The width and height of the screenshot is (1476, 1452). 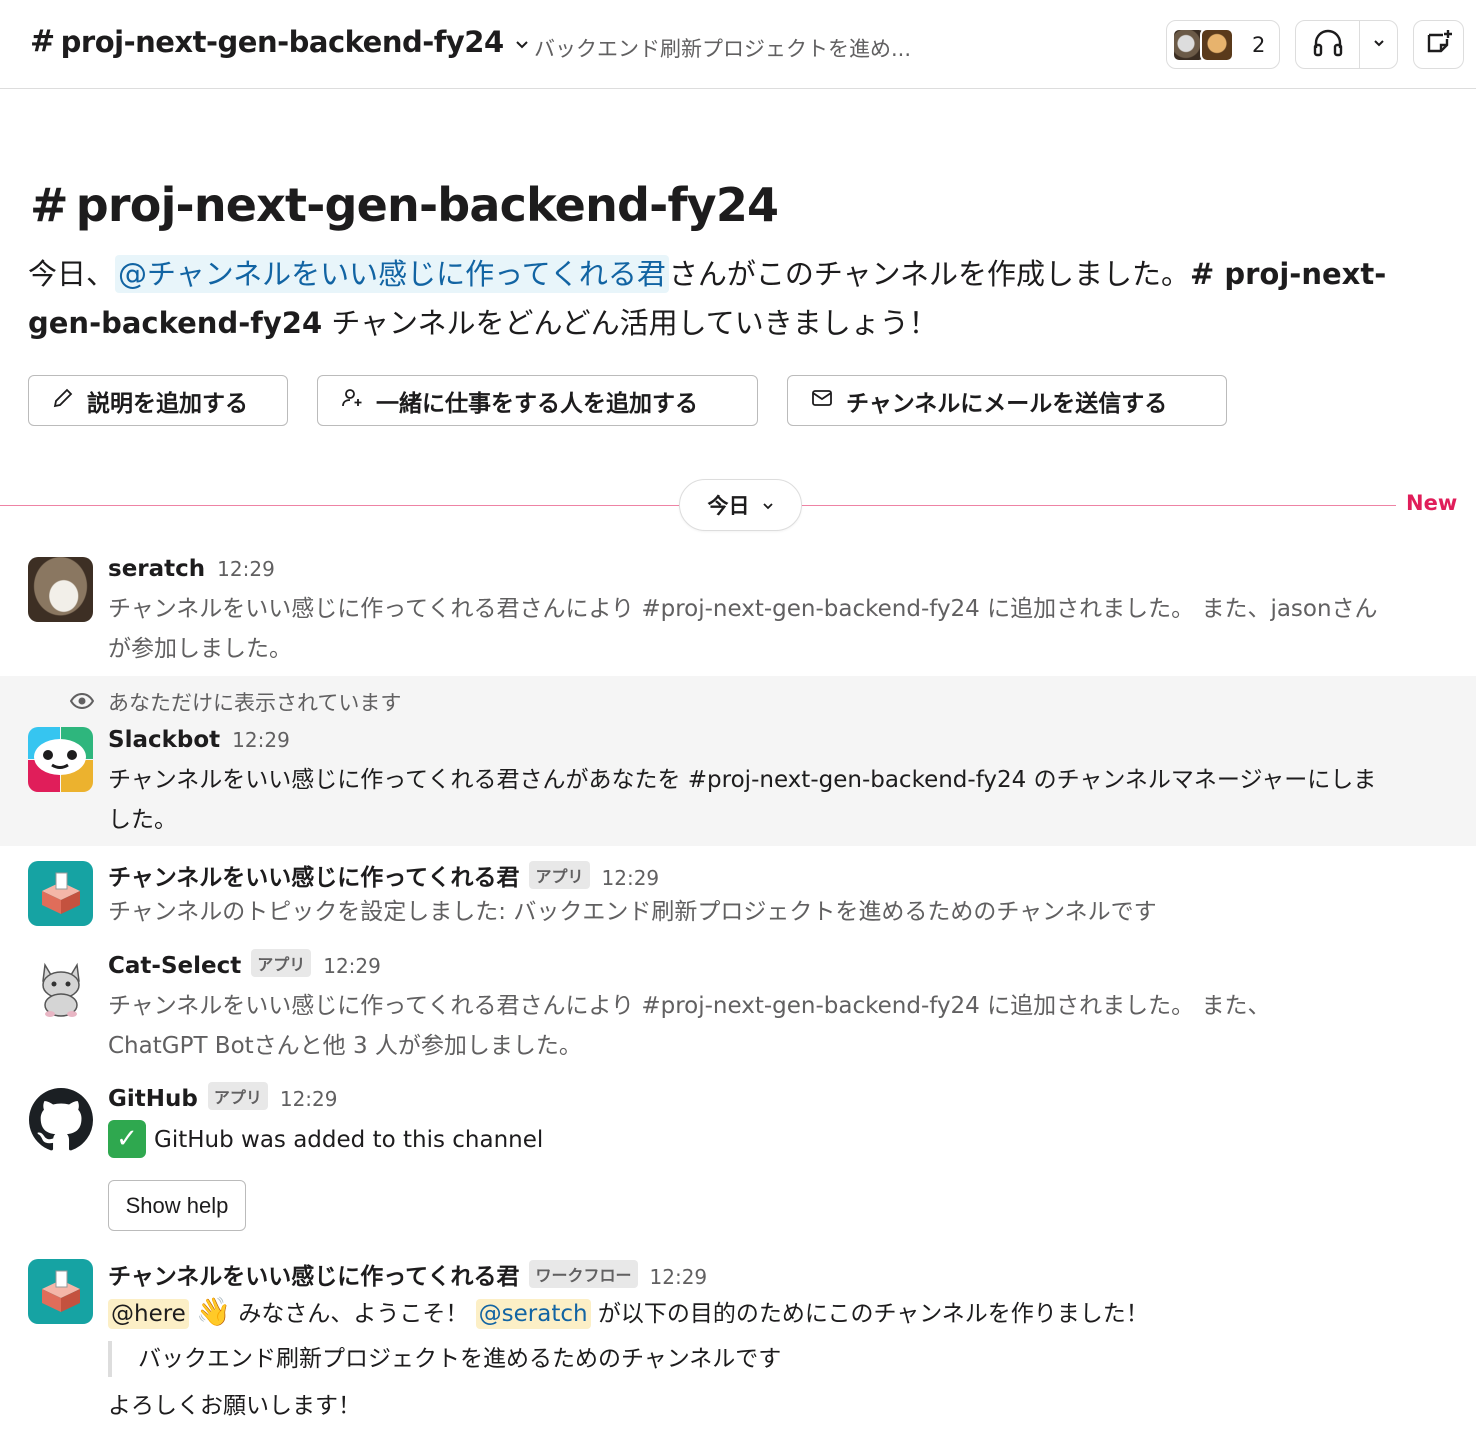 I want to click on add-description-button: 説明を追加する, so click(x=158, y=400).